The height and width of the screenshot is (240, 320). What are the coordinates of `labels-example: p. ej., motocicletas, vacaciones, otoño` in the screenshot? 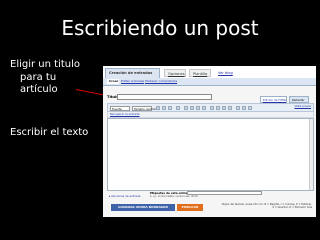 It's located at (174, 196).